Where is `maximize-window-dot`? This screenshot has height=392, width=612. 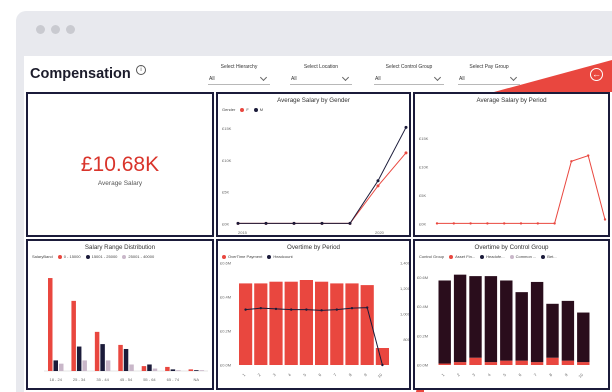 maximize-window-dot is located at coordinates (70, 29).